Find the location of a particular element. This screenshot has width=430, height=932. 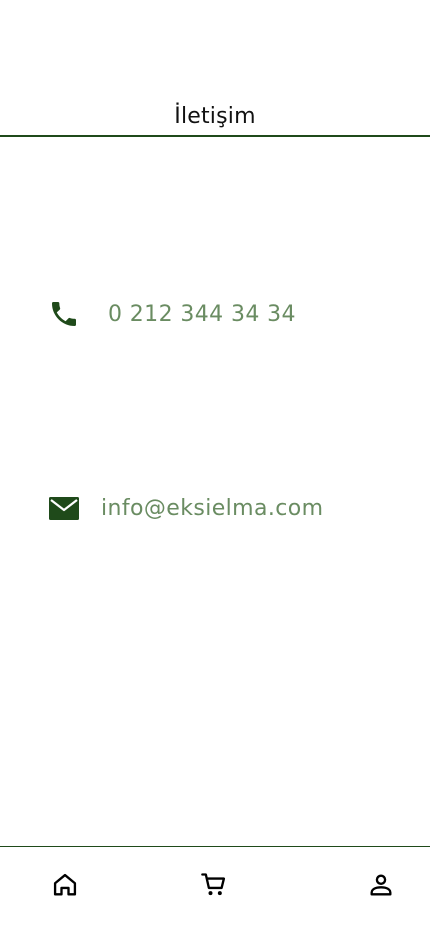

email-contact-row: info@eksielma.com is located at coordinates (185, 508).